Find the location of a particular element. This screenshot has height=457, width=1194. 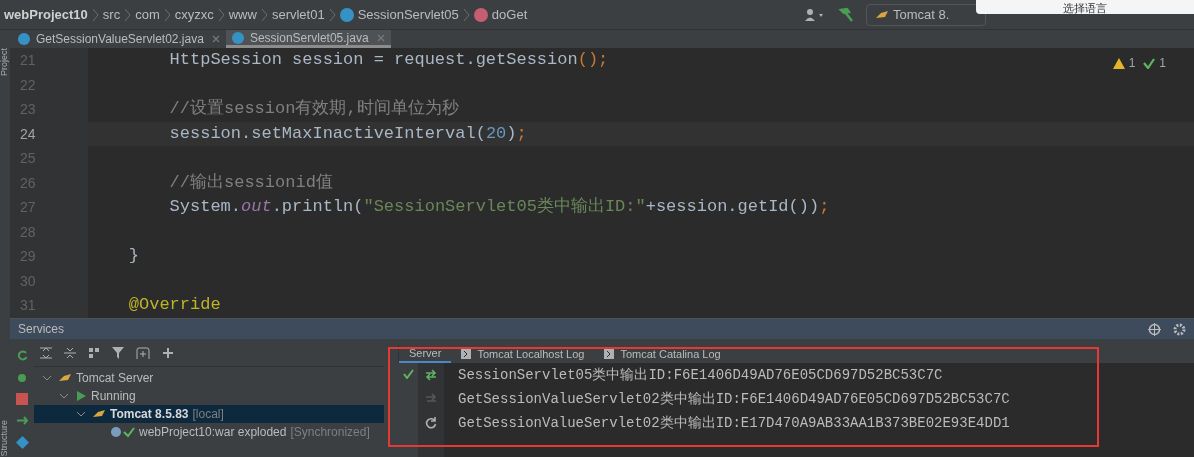

console-tab: Tomcat Catalina Log is located at coordinates (662, 354).